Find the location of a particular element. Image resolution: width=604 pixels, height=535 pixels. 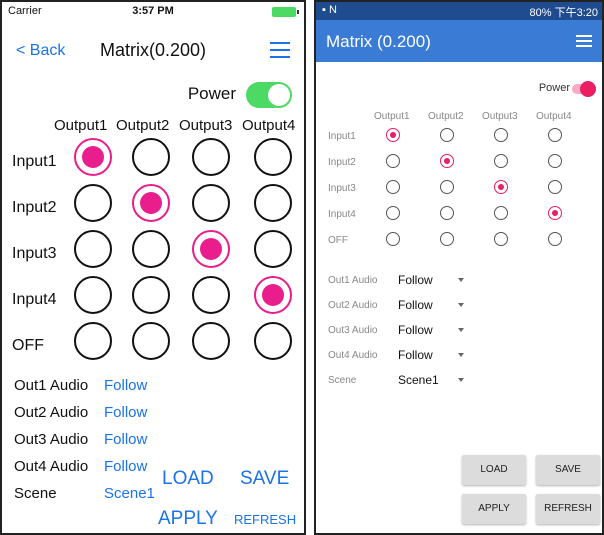

audio-label: Out2 Audio is located at coordinates (353, 305).